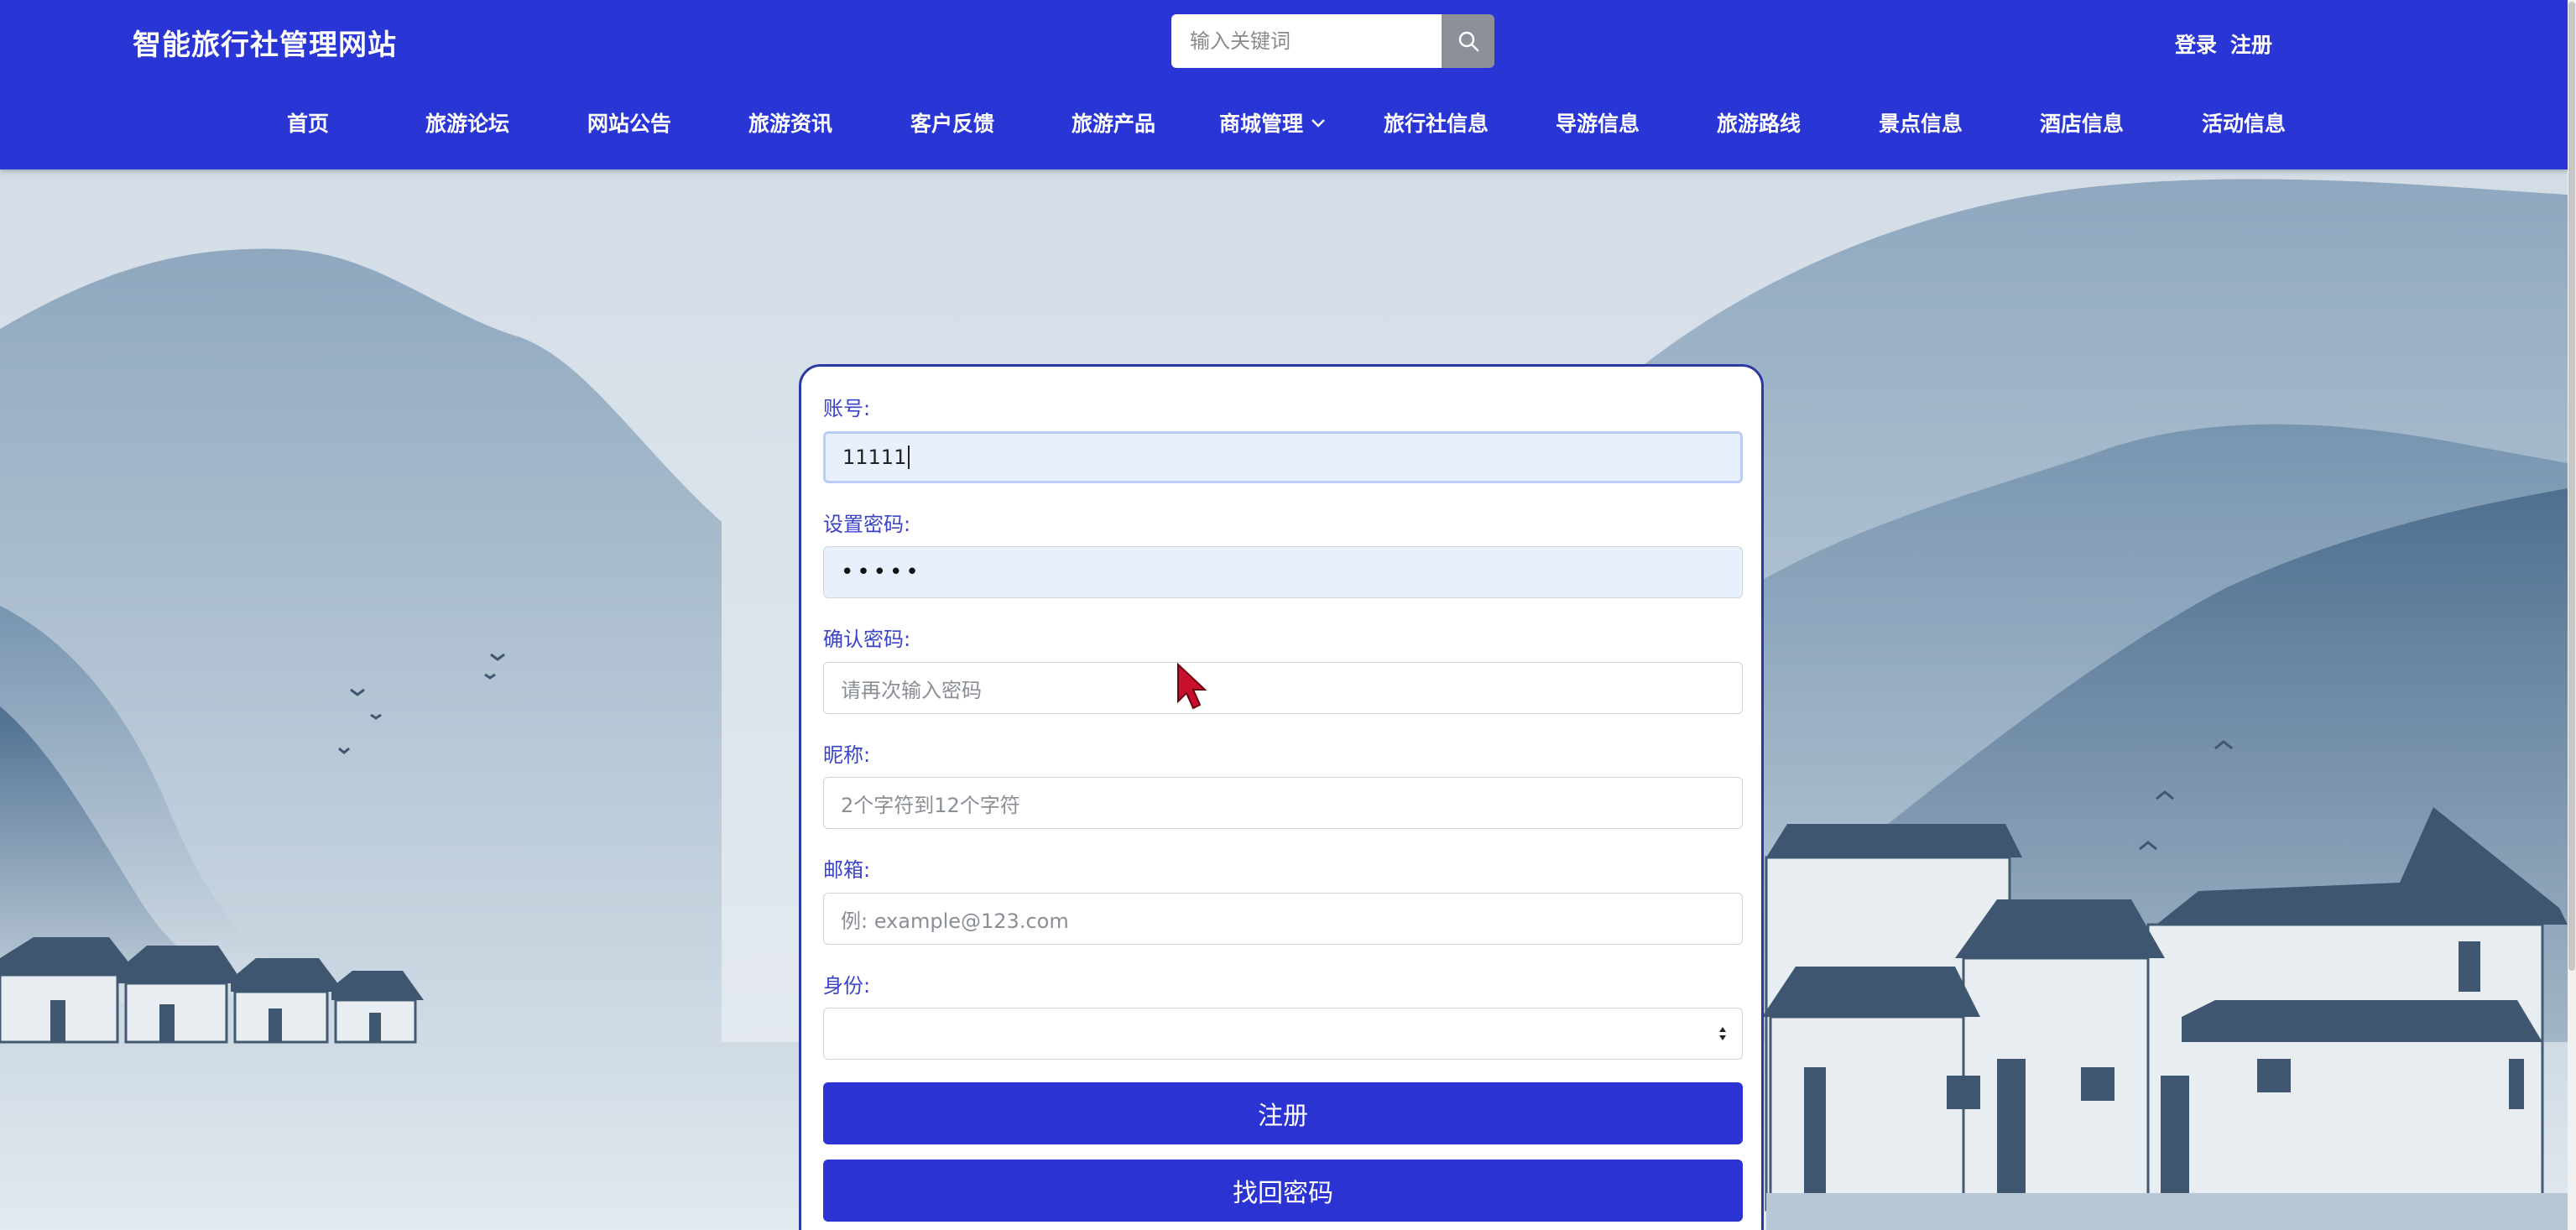 Image resolution: width=2576 pixels, height=1230 pixels. What do you see at coordinates (955, 921) in the screenshot?
I see `email-placeholder: 例: example@123.com` at bounding box center [955, 921].